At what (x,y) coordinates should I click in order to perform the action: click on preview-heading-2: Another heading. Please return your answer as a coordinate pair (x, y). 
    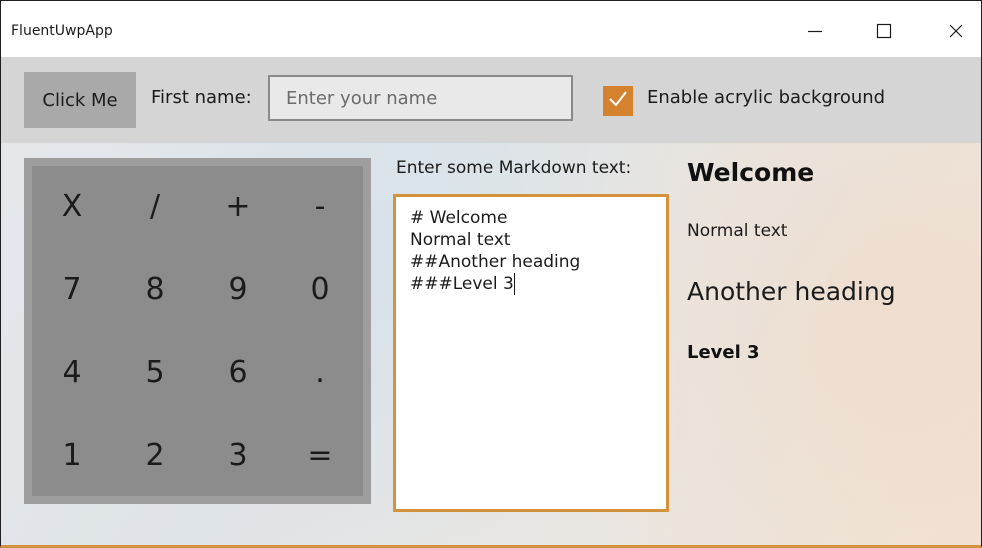
    Looking at the image, I should click on (791, 291).